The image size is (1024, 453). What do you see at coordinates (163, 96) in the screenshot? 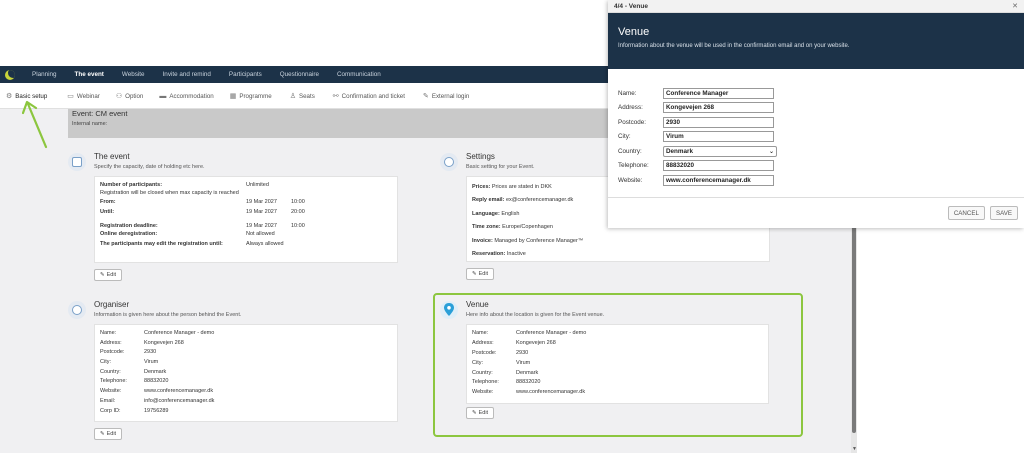
I see `bed-icon: ▬` at bounding box center [163, 96].